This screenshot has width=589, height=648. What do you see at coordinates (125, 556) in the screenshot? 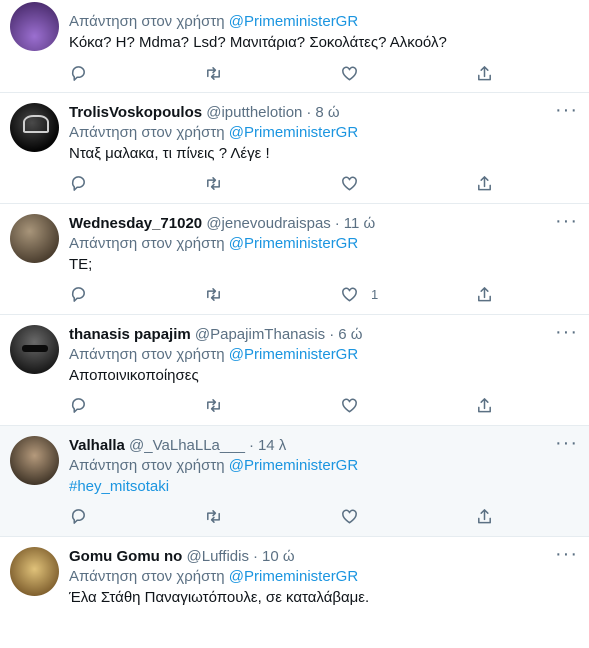
I see `display-name: Gomu Gomu no` at bounding box center [125, 556].